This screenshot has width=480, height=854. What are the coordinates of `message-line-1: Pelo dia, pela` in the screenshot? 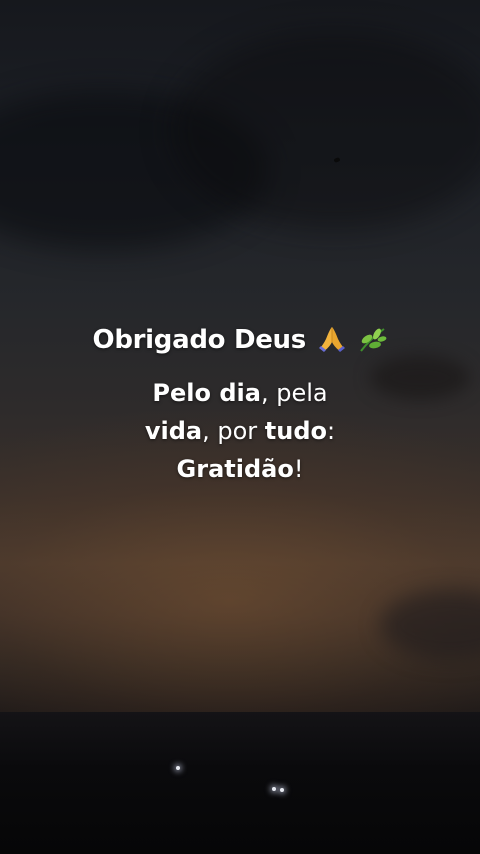 It's located at (240, 393).